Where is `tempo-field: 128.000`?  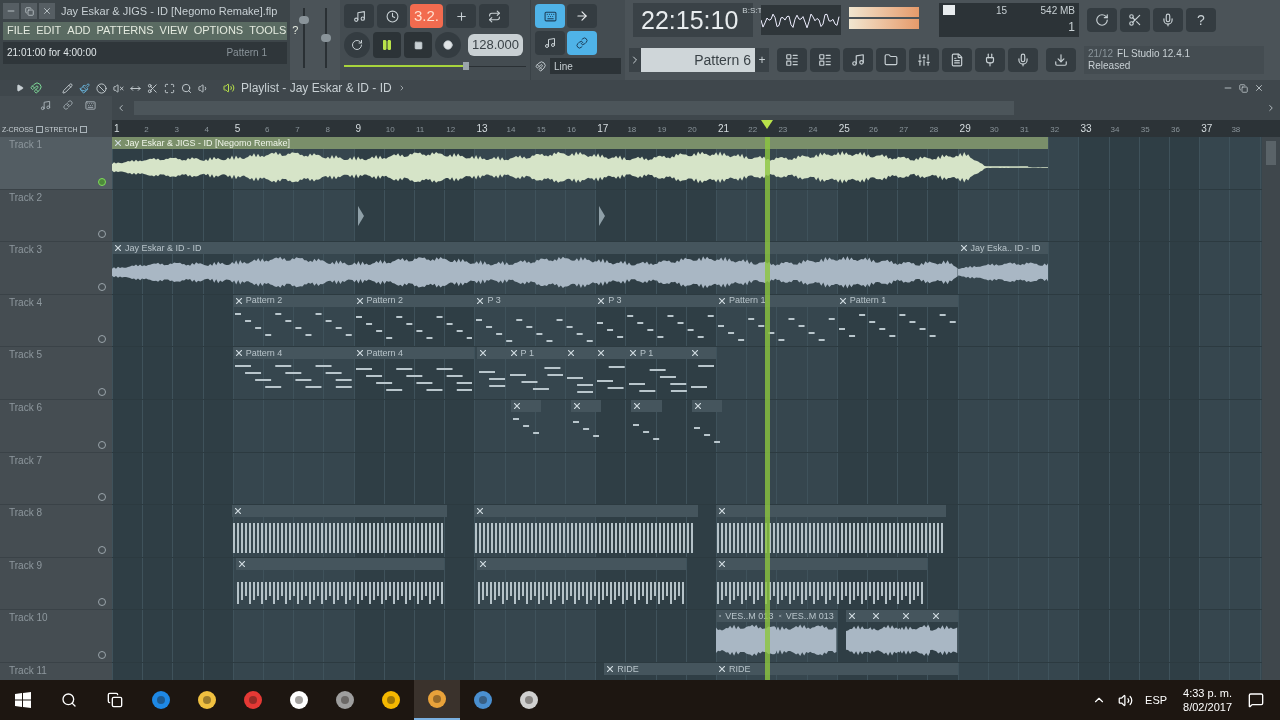
tempo-field: 128.000 is located at coordinates (495, 45).